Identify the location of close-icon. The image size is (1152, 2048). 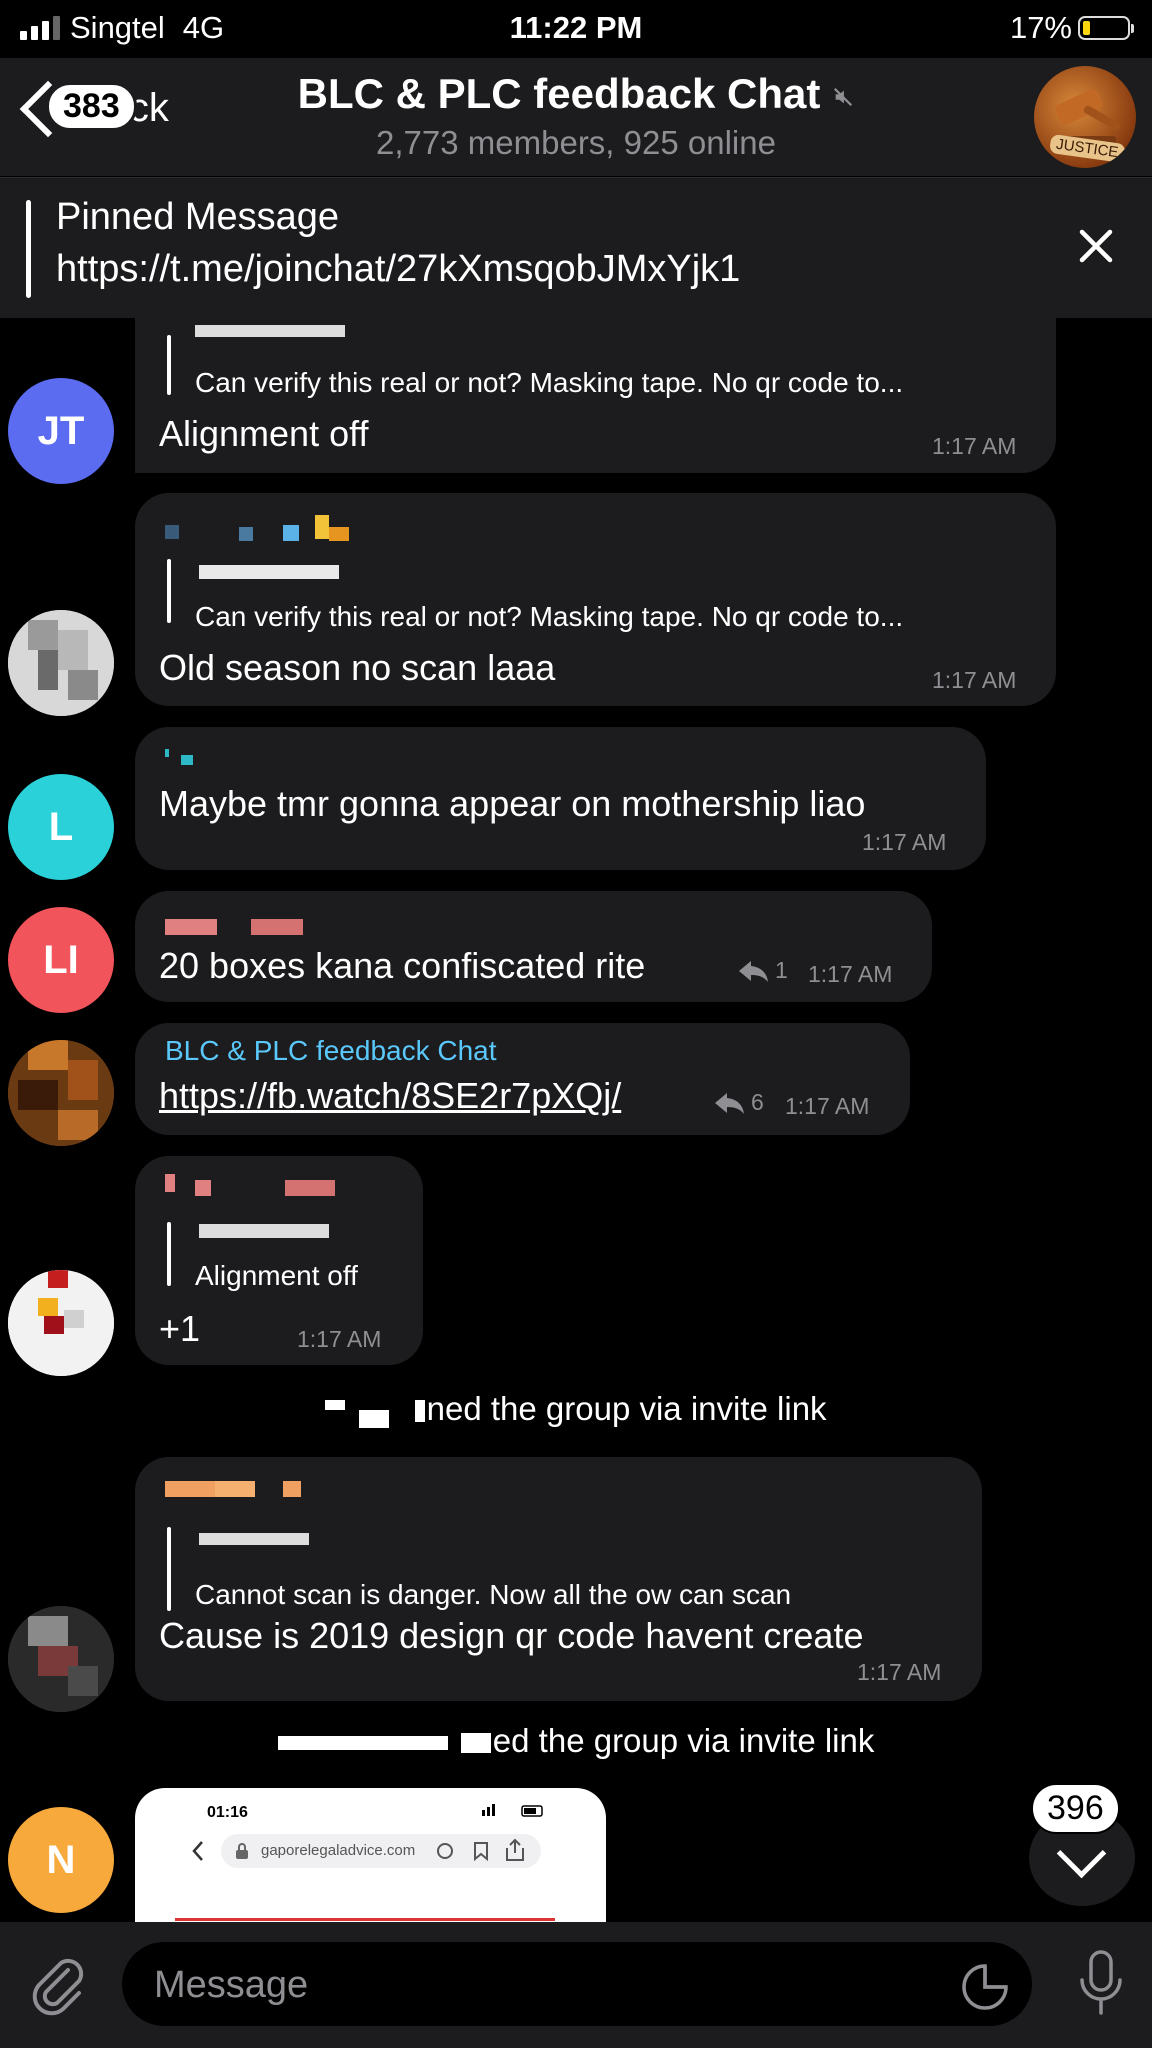
(1096, 246).